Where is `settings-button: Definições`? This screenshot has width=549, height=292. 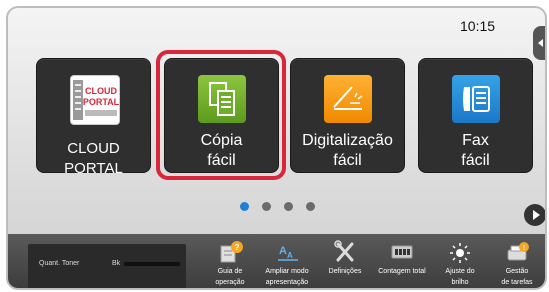 settings-button: Definições is located at coordinates (345, 262).